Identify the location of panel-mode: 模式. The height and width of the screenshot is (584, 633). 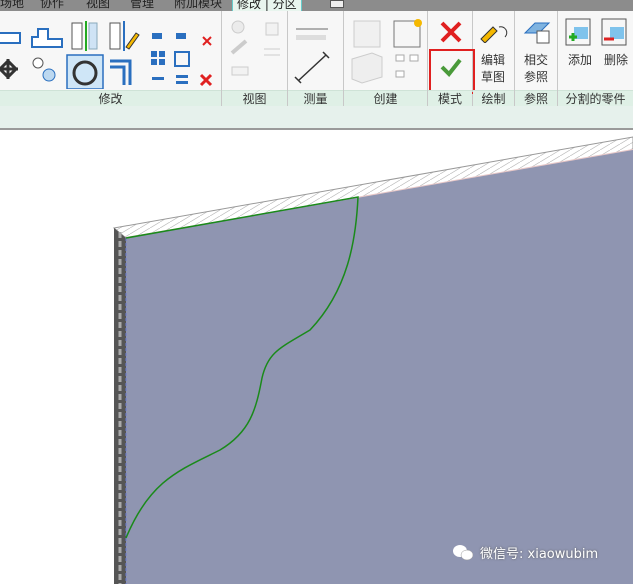
(451, 58).